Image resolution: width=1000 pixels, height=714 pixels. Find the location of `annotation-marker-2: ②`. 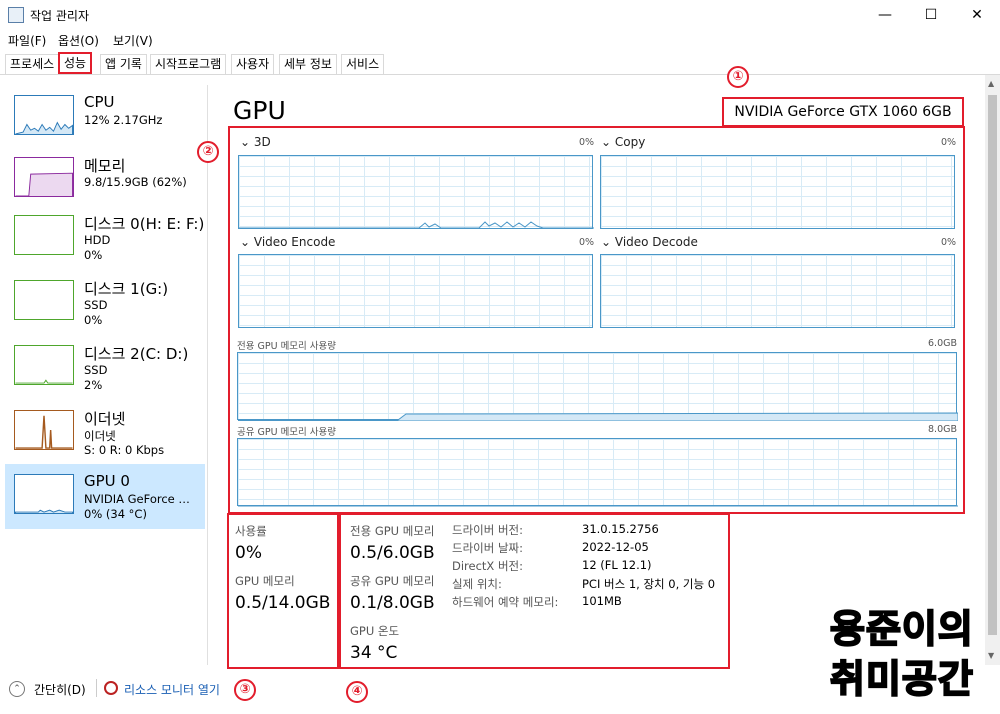

annotation-marker-2: ② is located at coordinates (208, 152).